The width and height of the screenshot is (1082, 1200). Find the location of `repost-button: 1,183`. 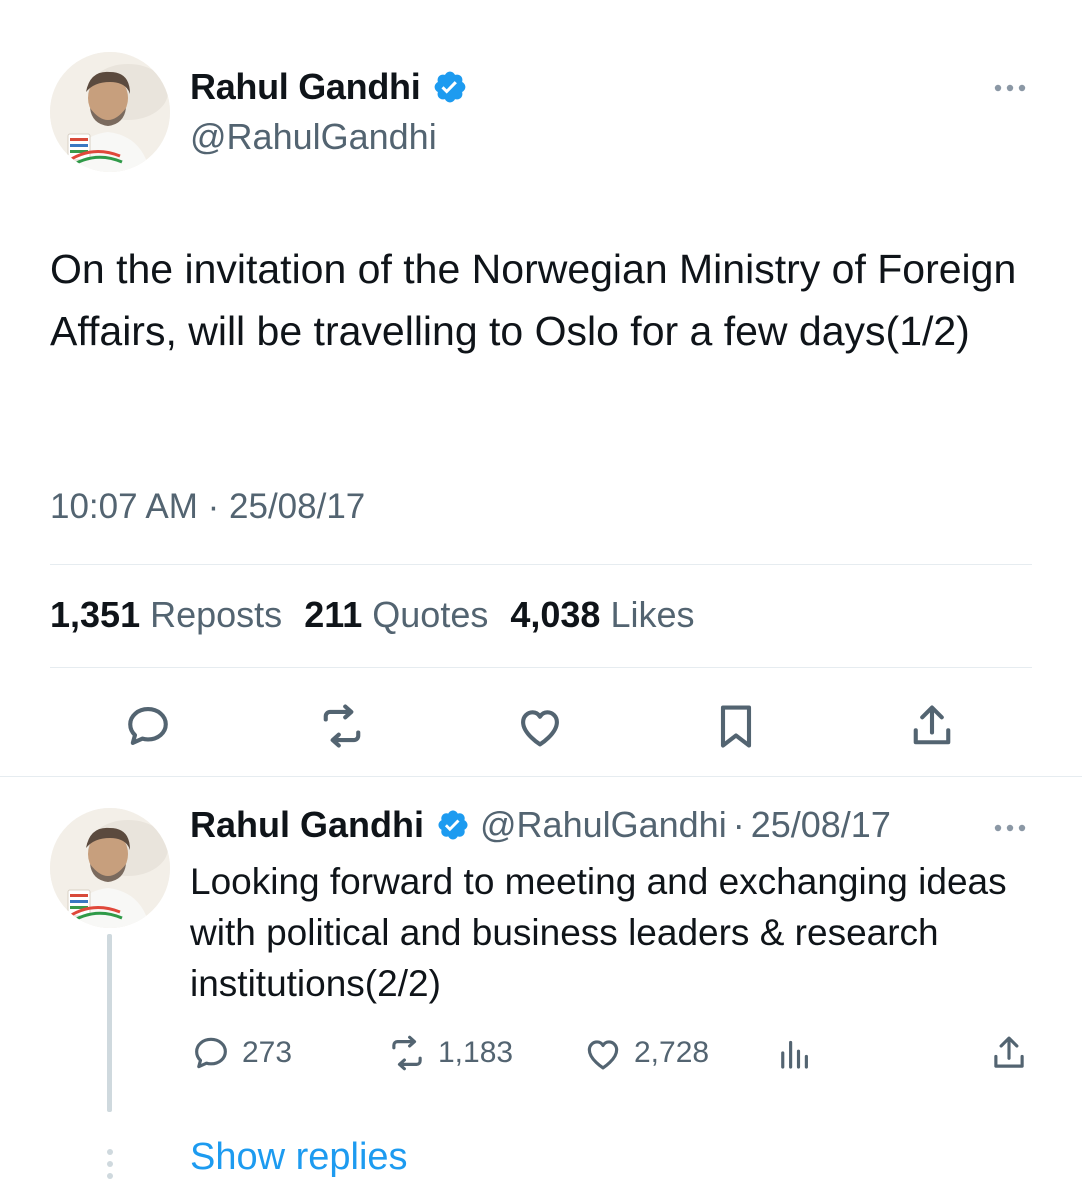

repost-button: 1,183 is located at coordinates (449, 1053).